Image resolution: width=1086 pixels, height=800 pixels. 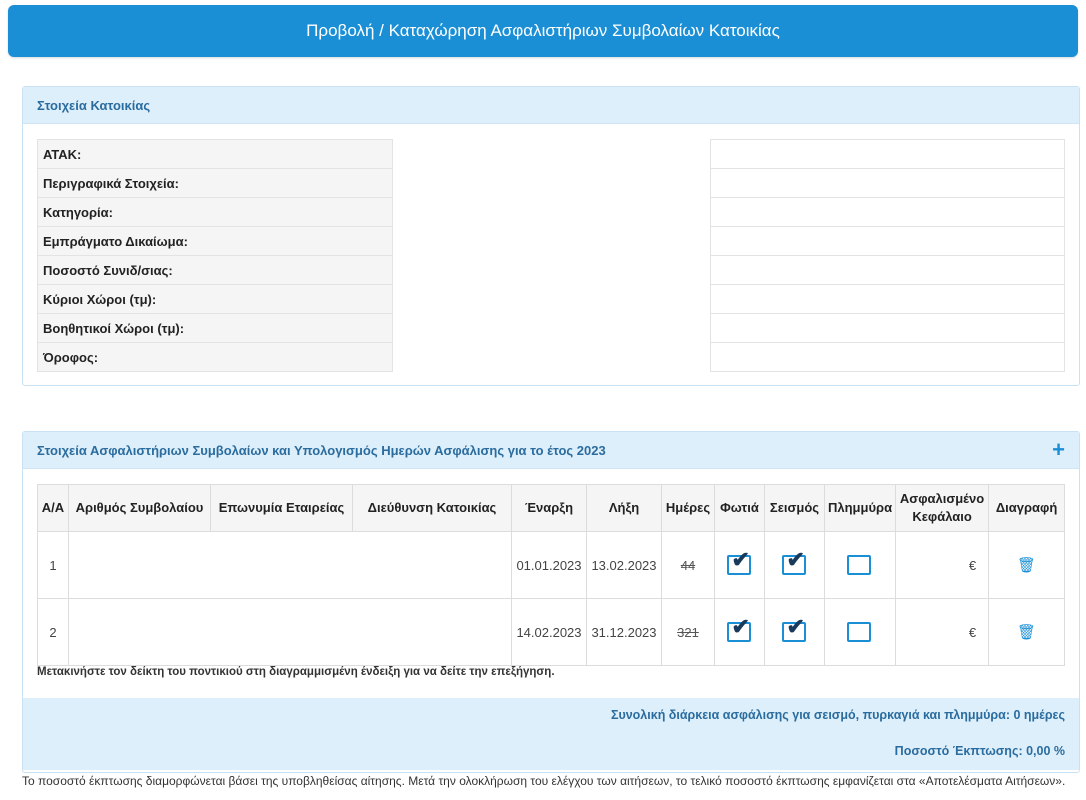 I want to click on col-address: Διεύθυνση Κατοικίας, so click(x=432, y=508).